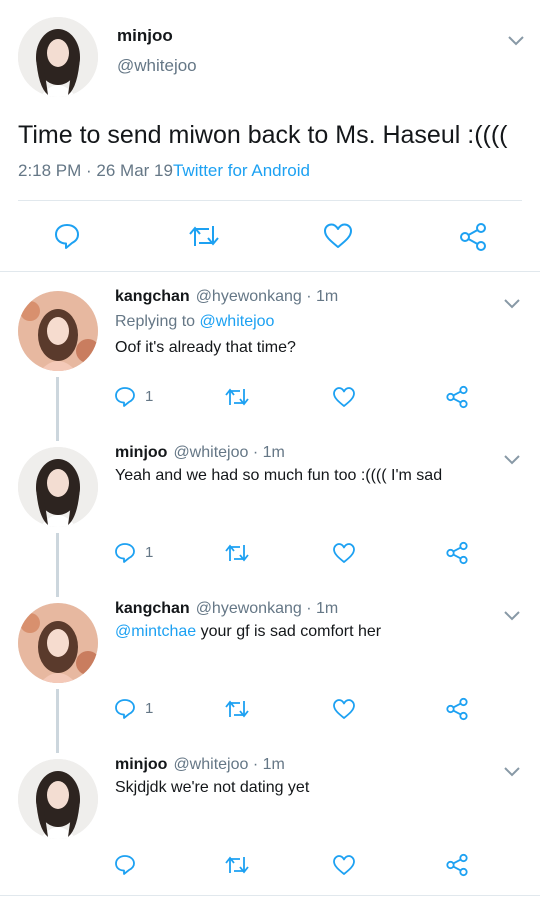  What do you see at coordinates (95, 170) in the screenshot?
I see `tweet-time: 2:18 PM · 26 Mar 19` at bounding box center [95, 170].